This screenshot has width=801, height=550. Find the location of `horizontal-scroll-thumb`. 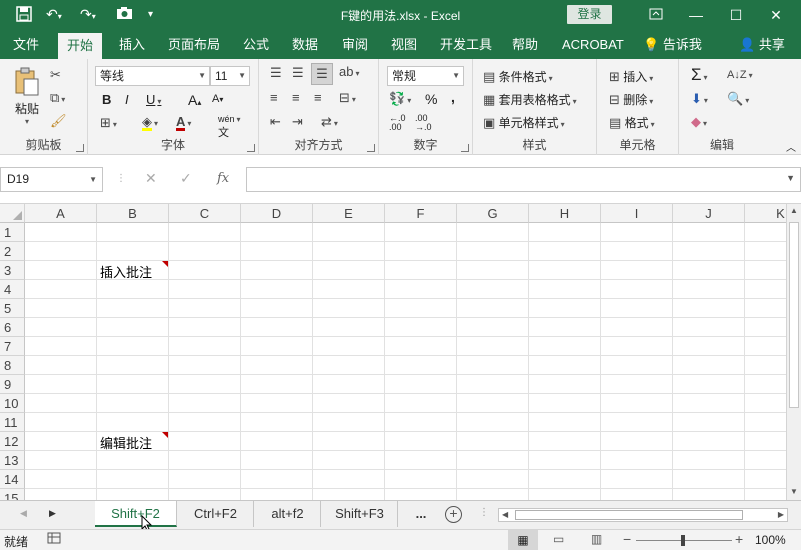

horizontal-scroll-thumb is located at coordinates (629, 515).